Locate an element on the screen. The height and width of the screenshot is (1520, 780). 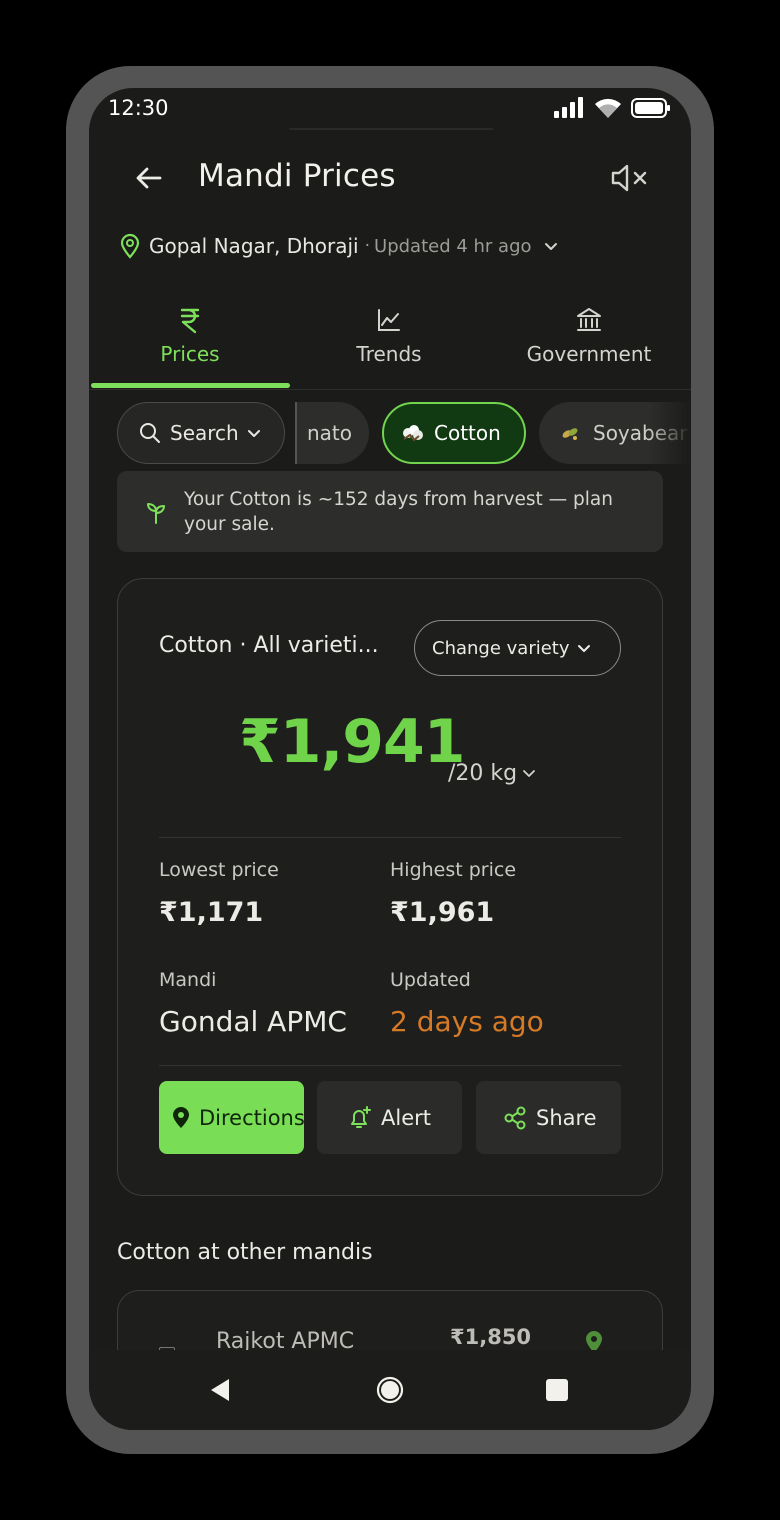
back-button is located at coordinates (149, 178).